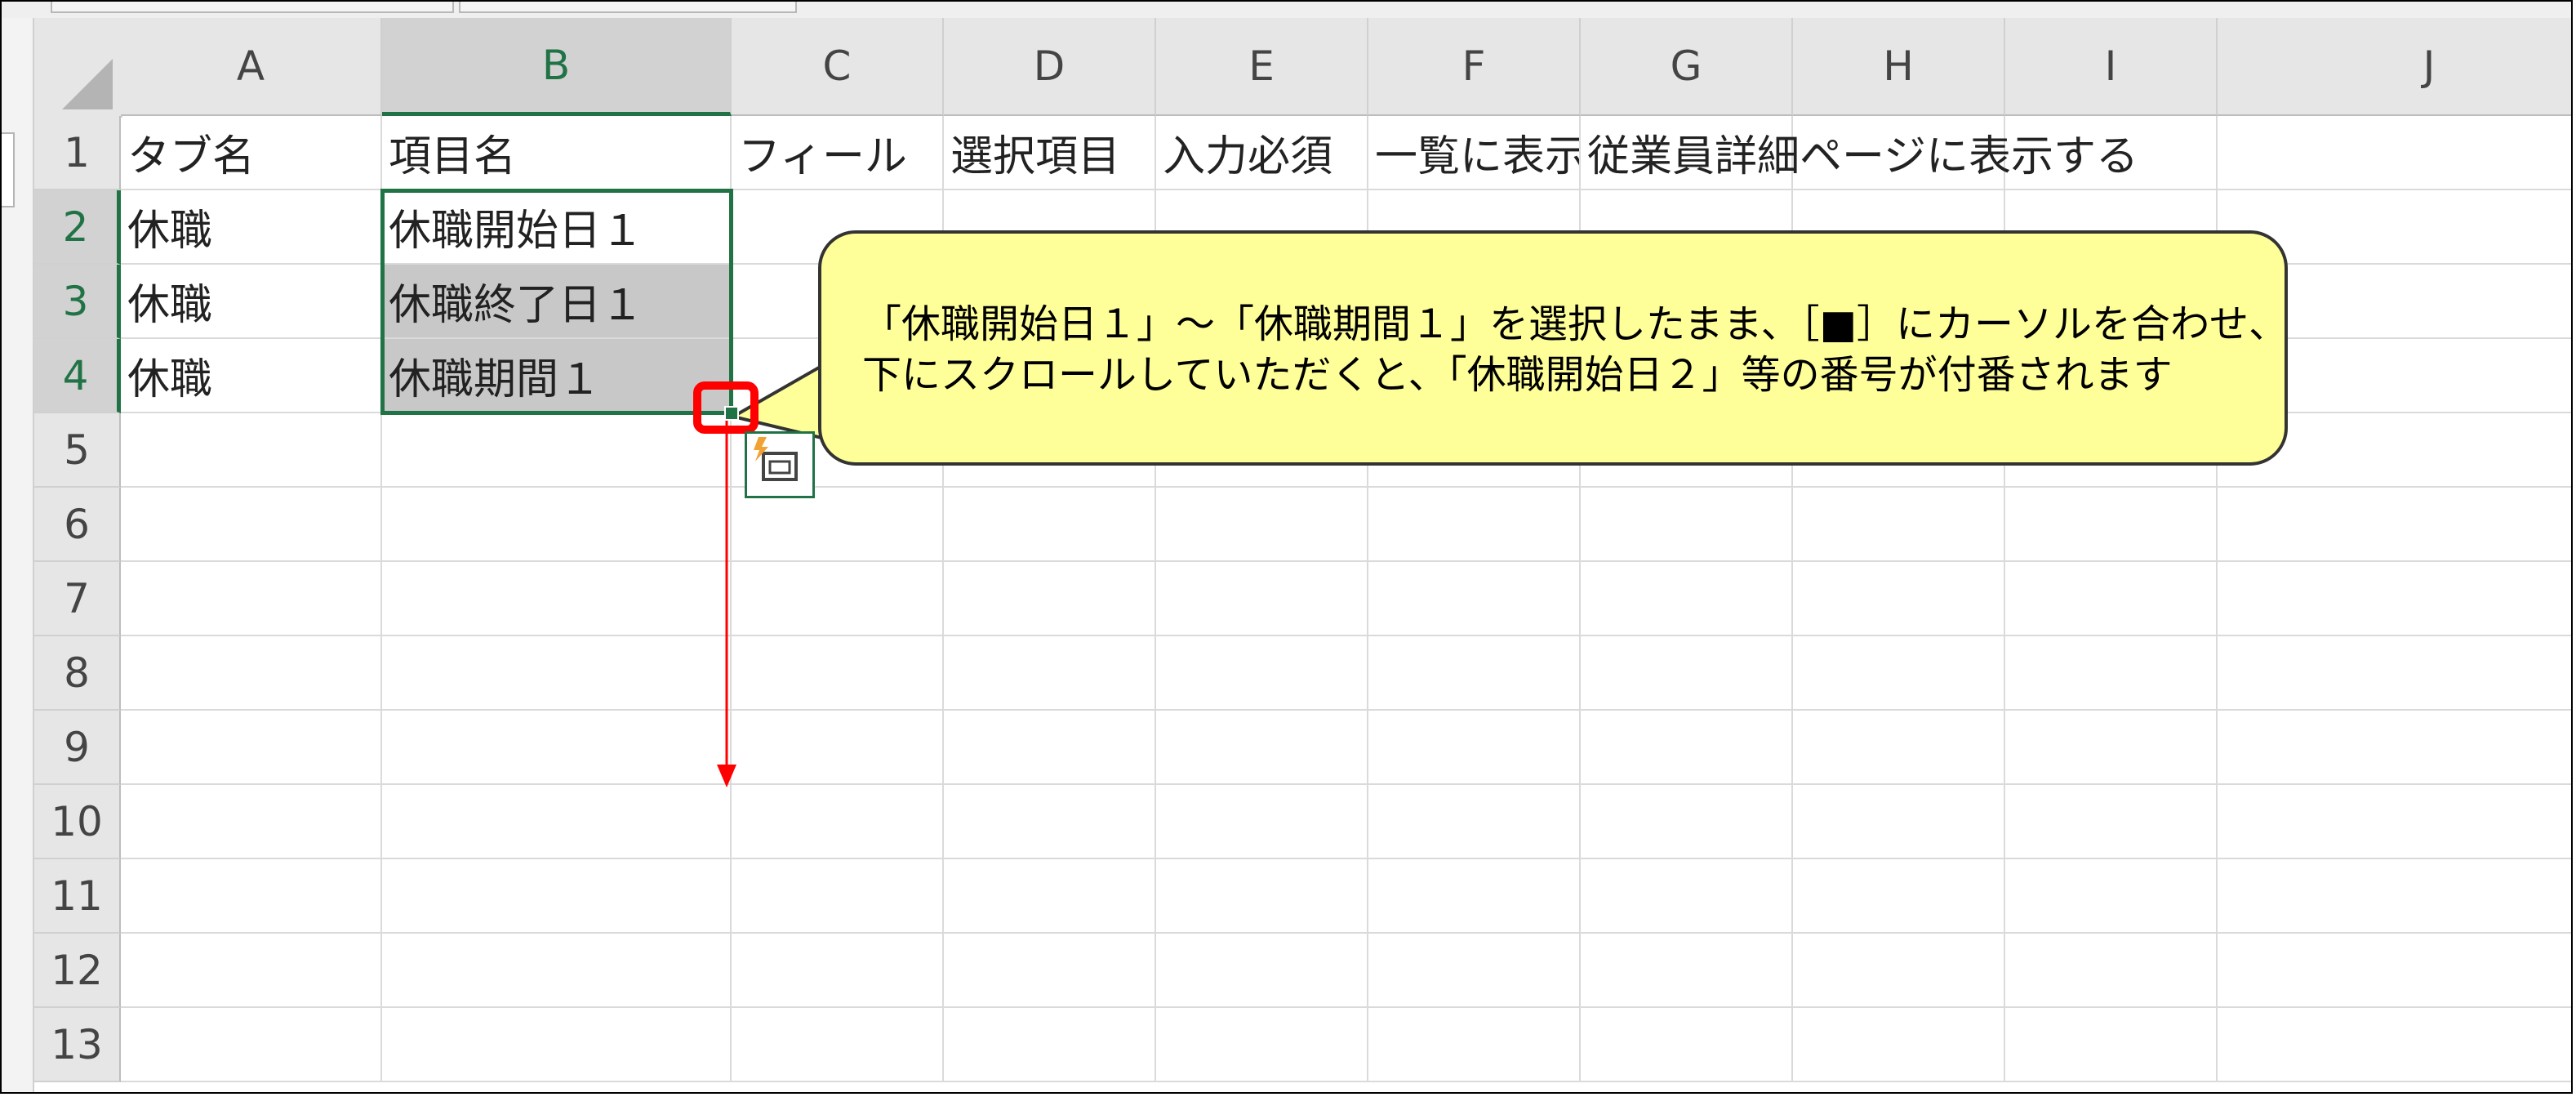 This screenshot has height=1097, width=2576. Describe the element at coordinates (776, 459) in the screenshot. I see `quick-analysis-glyph` at that location.